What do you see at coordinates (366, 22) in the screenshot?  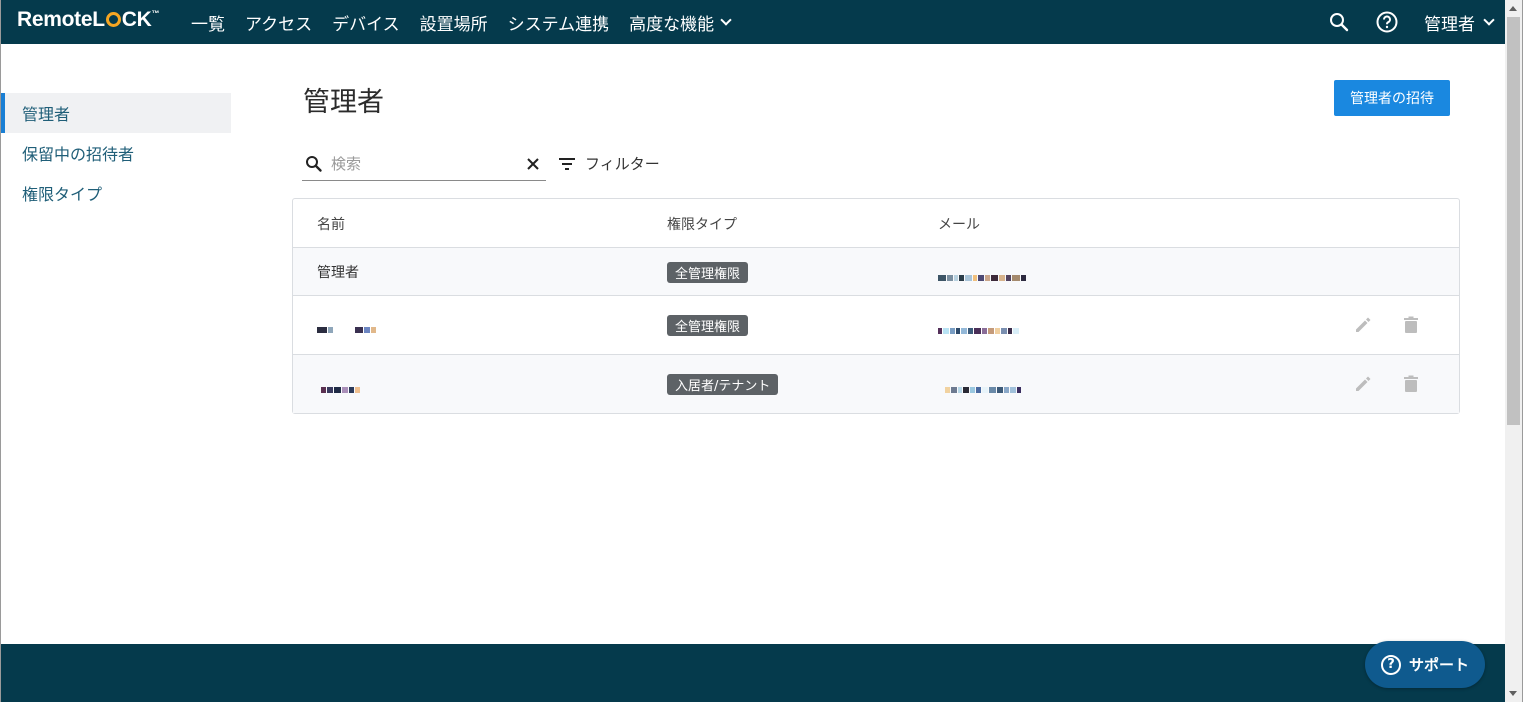 I see `nav-item-devices: デバイス` at bounding box center [366, 22].